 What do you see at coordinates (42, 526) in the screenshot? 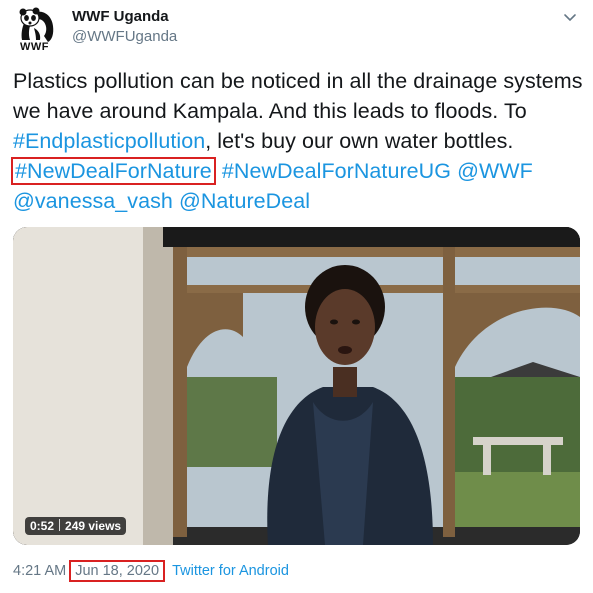
I see `video-duration: 0:52` at bounding box center [42, 526].